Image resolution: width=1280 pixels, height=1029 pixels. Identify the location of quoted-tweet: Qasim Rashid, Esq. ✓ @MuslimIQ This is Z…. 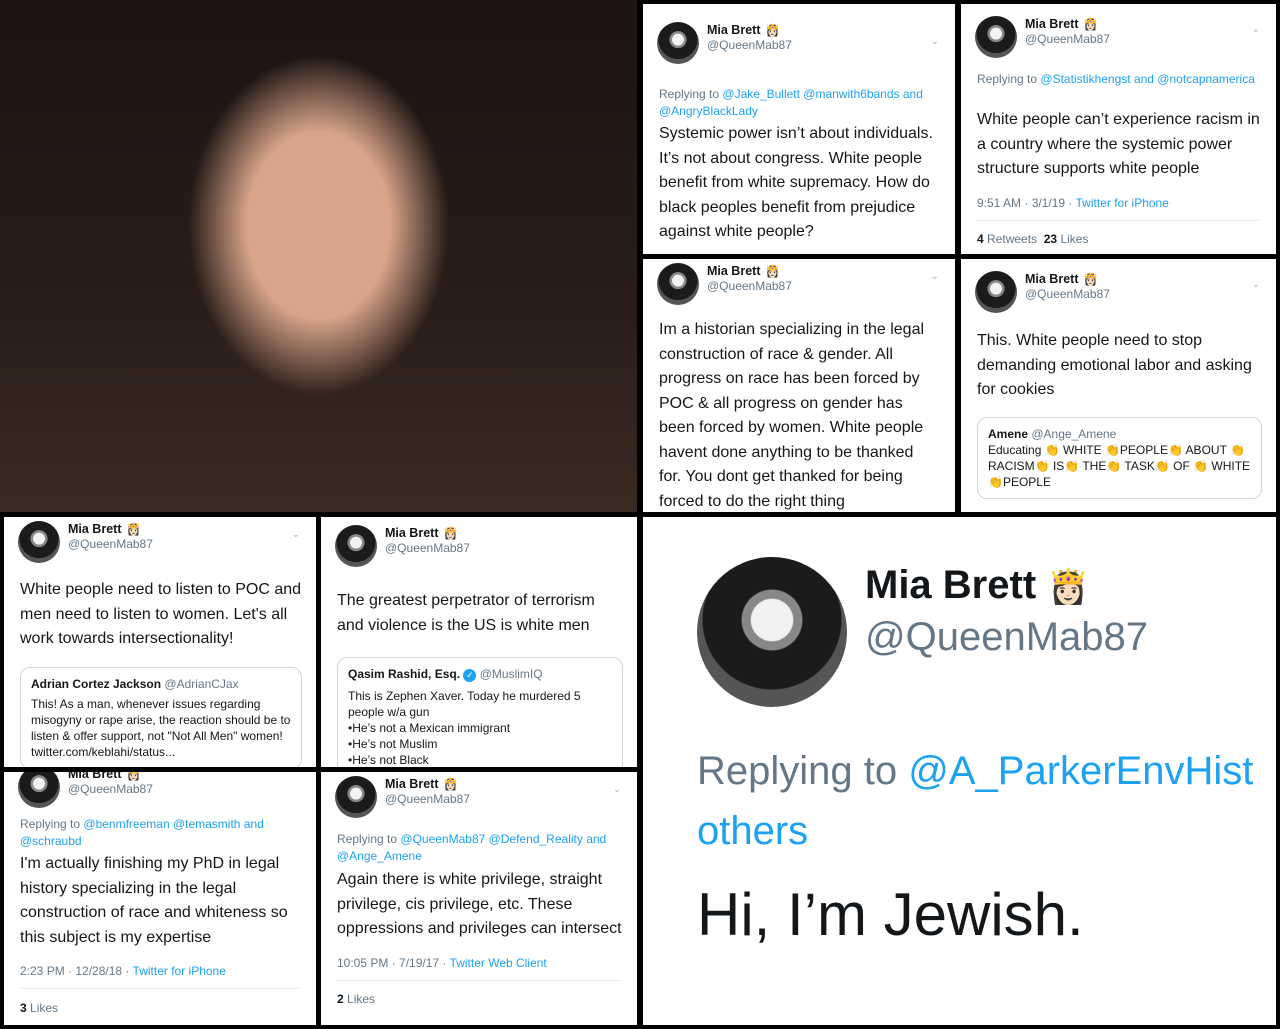
(480, 712).